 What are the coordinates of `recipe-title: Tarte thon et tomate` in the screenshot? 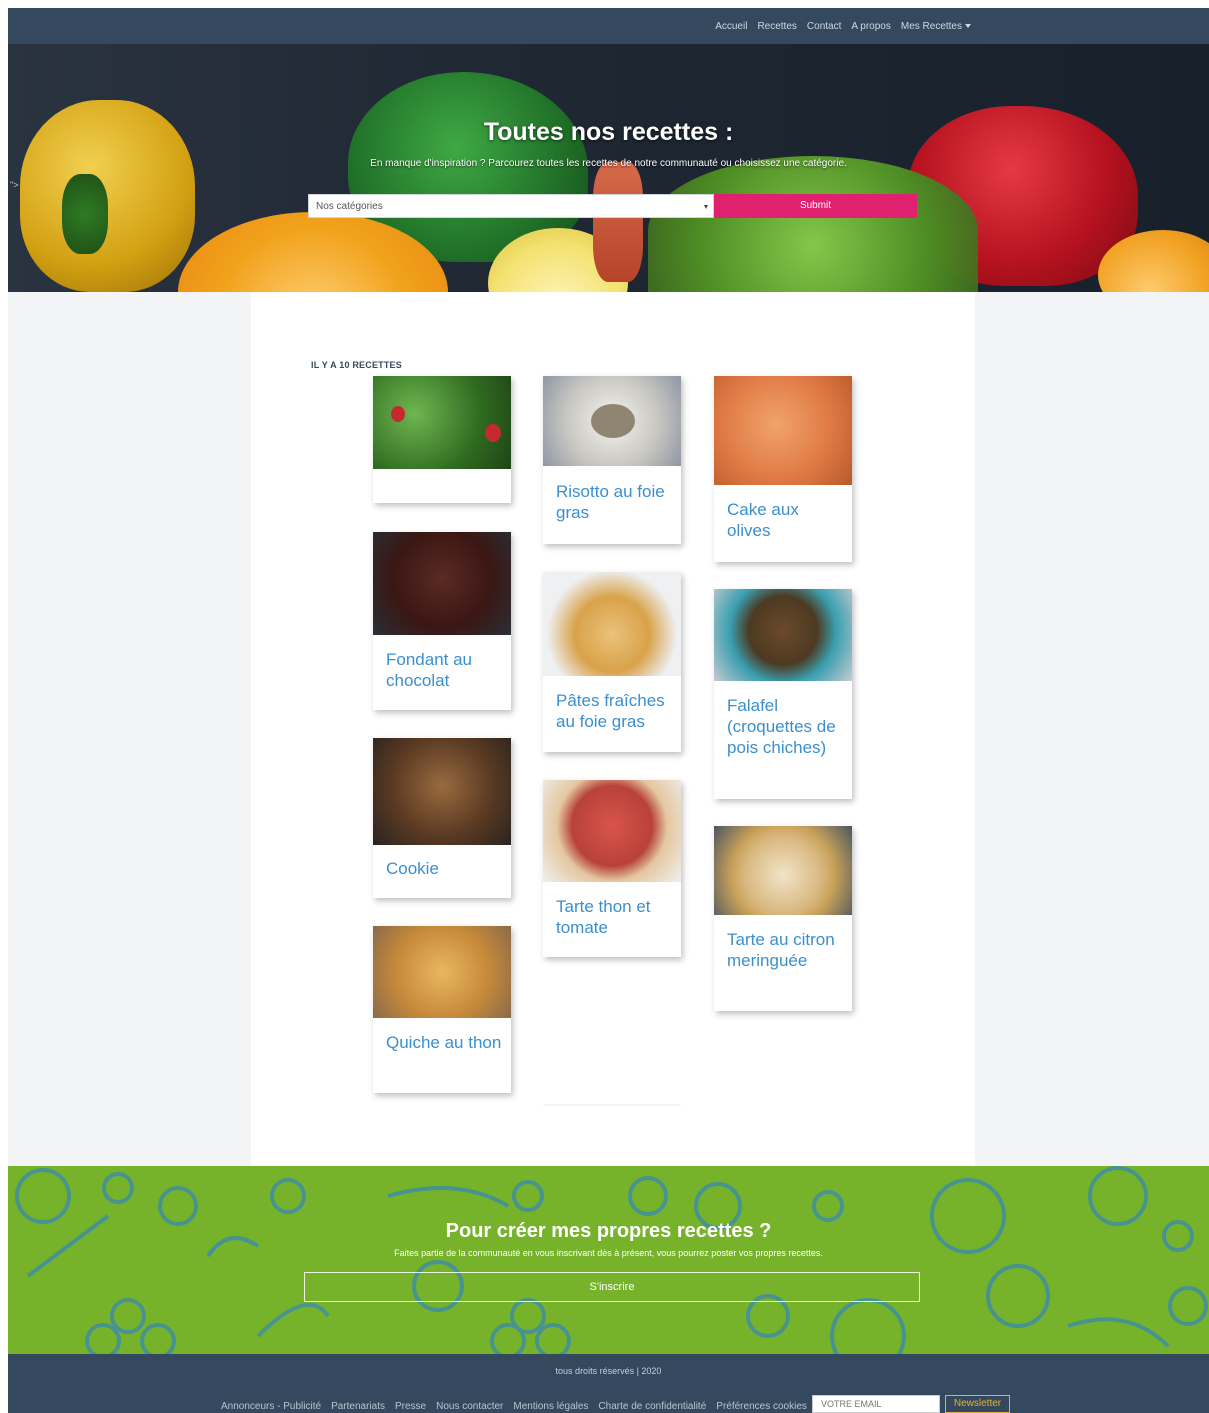 It's located at (614, 917).